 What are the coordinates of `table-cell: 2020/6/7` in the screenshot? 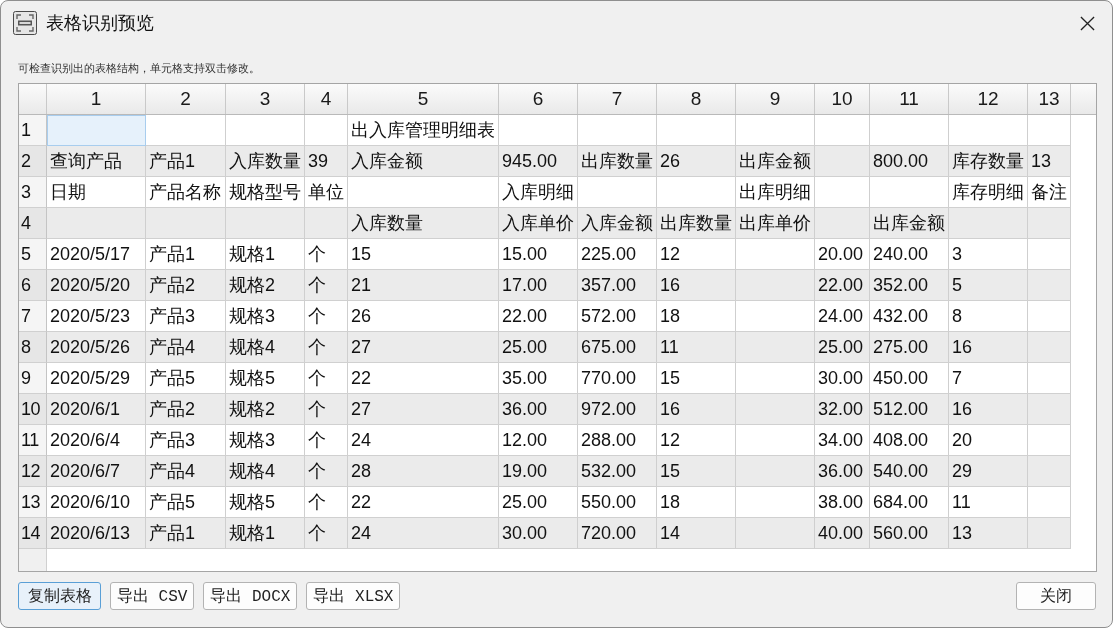 It's located at (96, 471).